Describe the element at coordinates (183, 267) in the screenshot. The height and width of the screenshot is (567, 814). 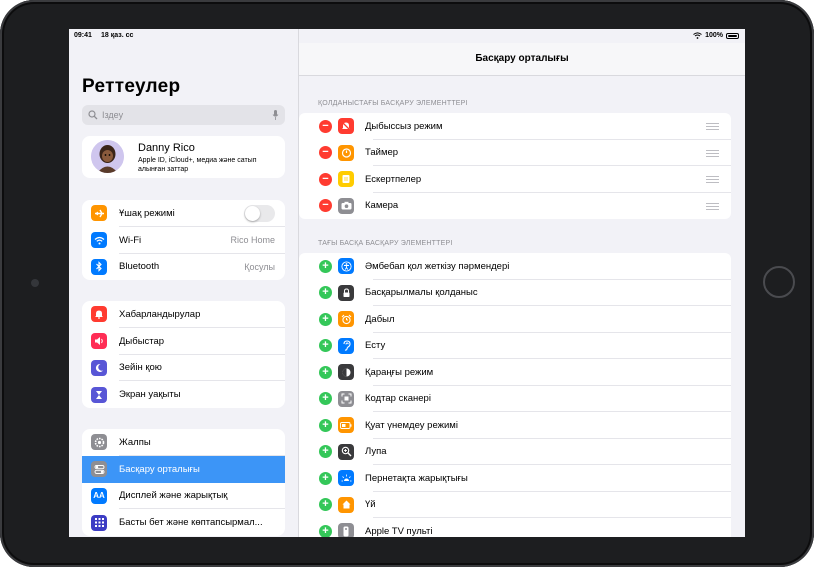
I see `sidebar-item-bluetooth: Bluetooth Қосулы` at that location.